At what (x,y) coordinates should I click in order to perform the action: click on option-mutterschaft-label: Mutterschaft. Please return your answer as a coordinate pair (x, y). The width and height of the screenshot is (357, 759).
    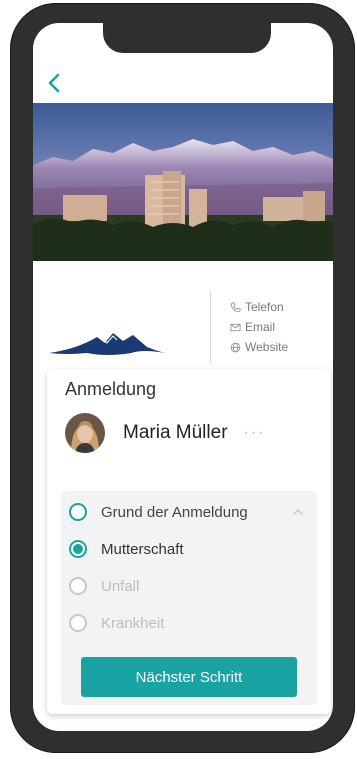
    Looking at the image, I should click on (142, 549).